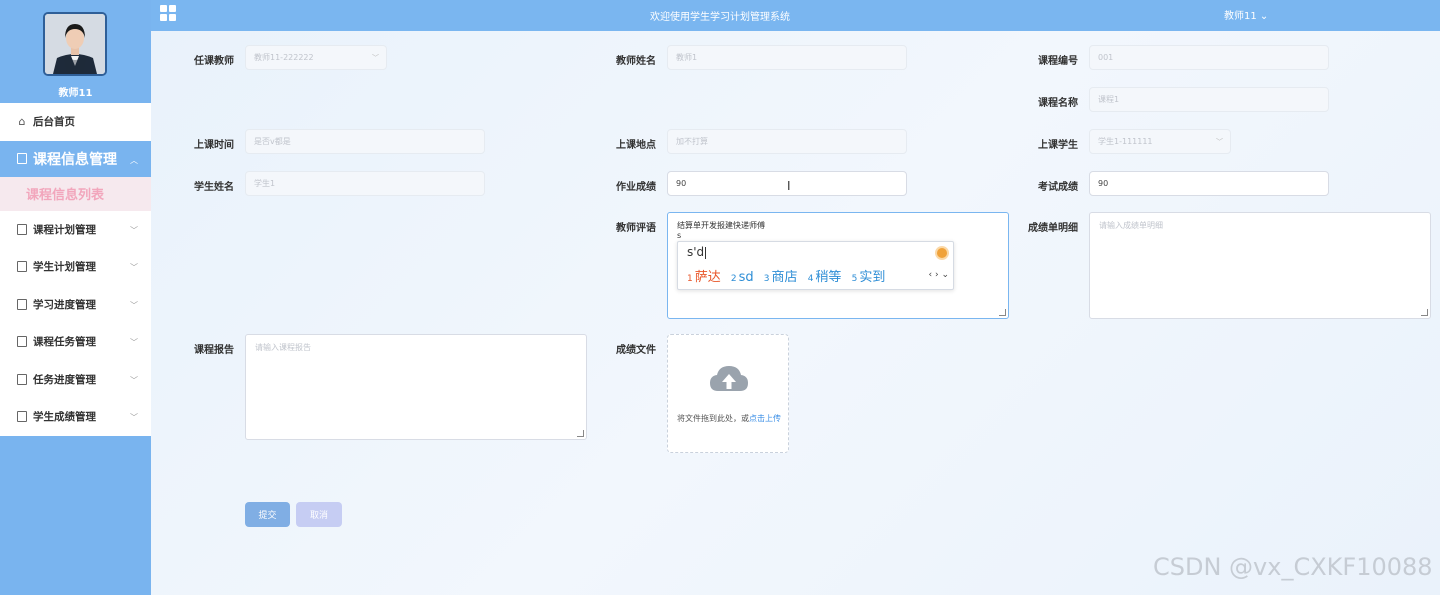 This screenshot has width=1440, height=595. I want to click on sidebar-item-label: 任务进度管理, so click(64, 379).